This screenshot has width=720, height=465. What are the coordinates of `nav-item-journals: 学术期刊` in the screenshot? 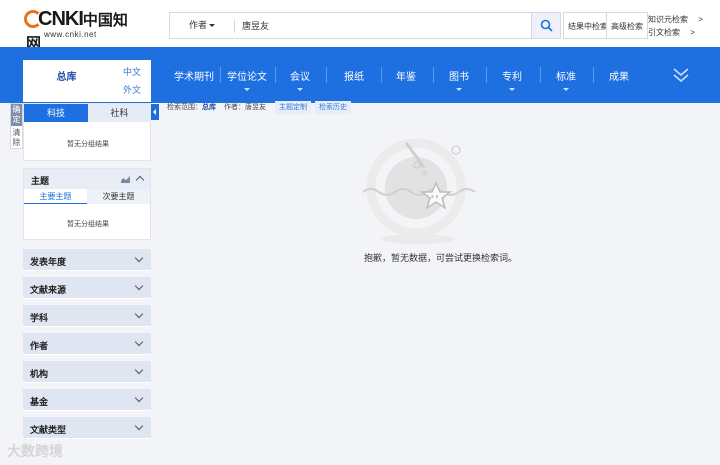 It's located at (194, 75).